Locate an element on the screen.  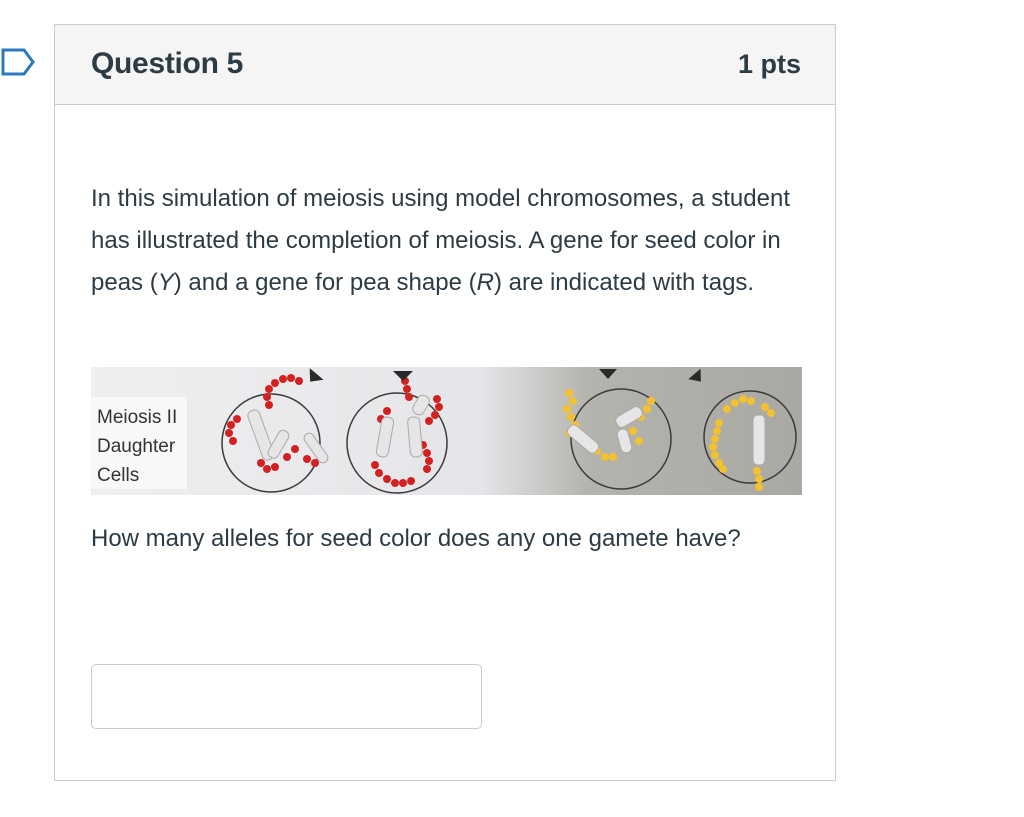
flag-question-icon is located at coordinates (18, 62).